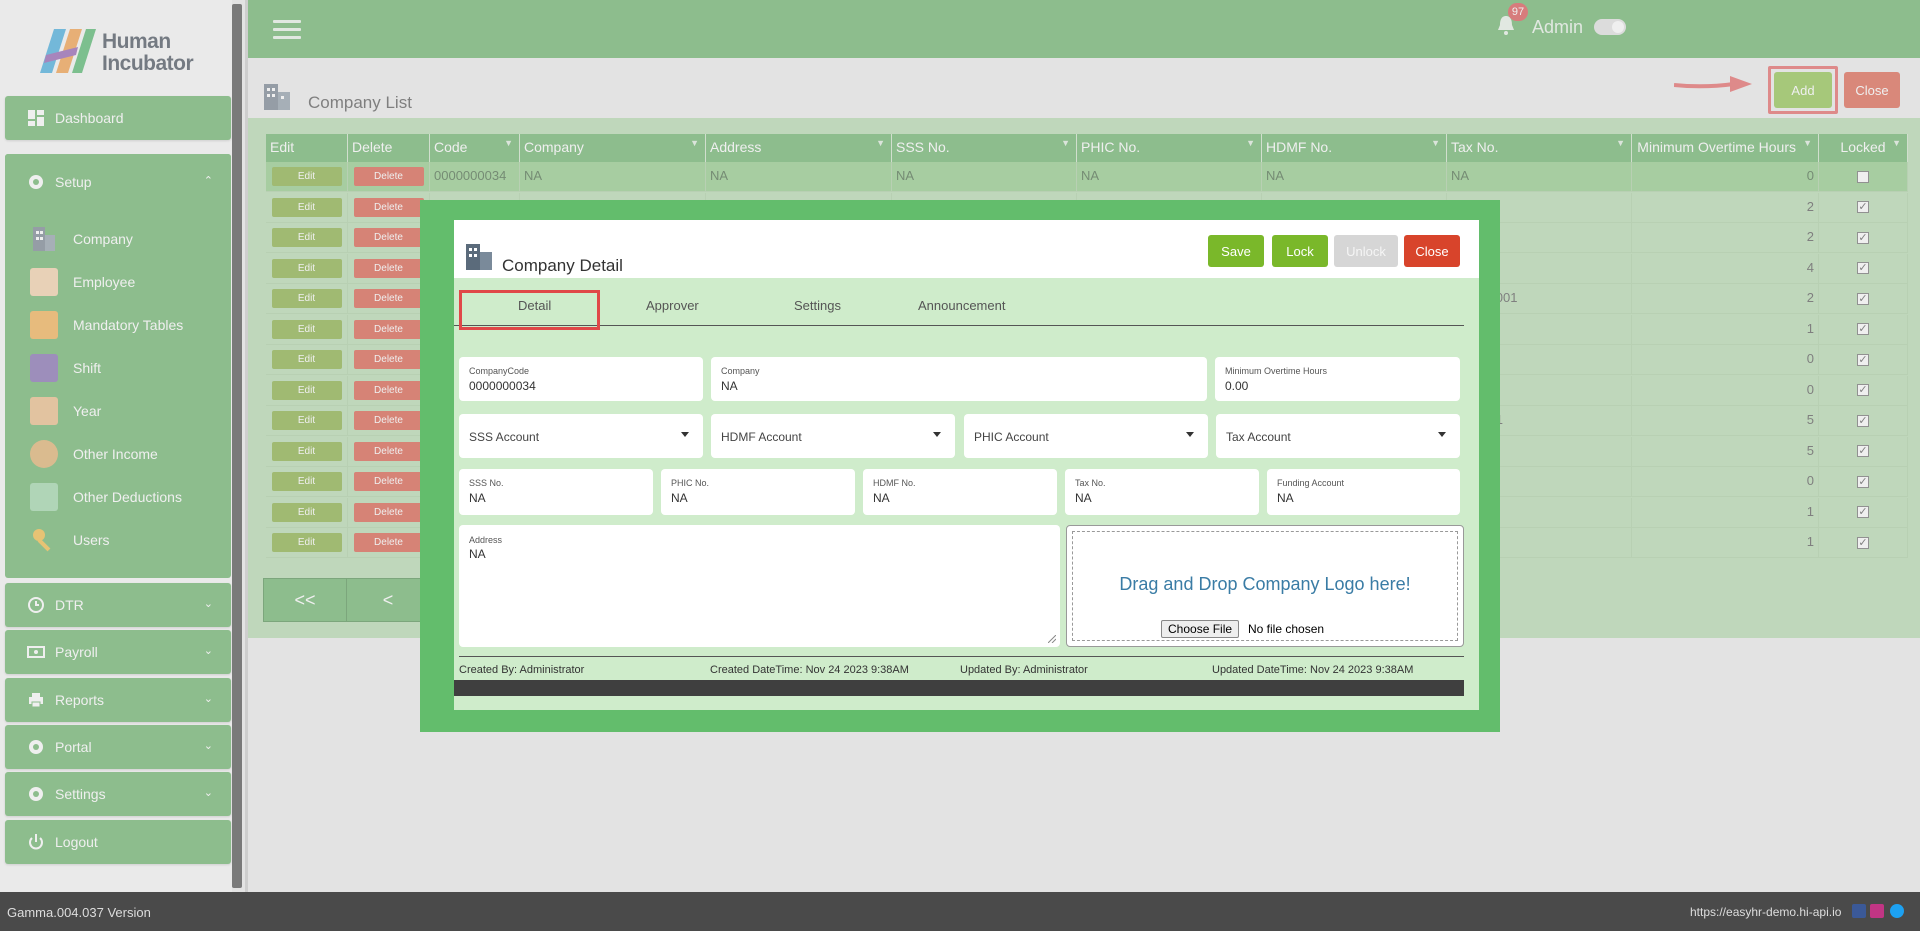  I want to click on building-icon, so click(479, 257).